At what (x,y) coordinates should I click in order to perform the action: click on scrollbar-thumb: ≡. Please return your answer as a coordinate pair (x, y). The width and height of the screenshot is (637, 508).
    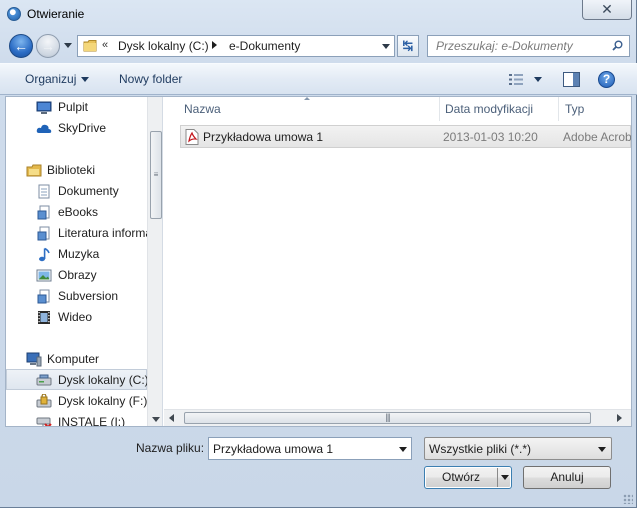
    Looking at the image, I should click on (156, 175).